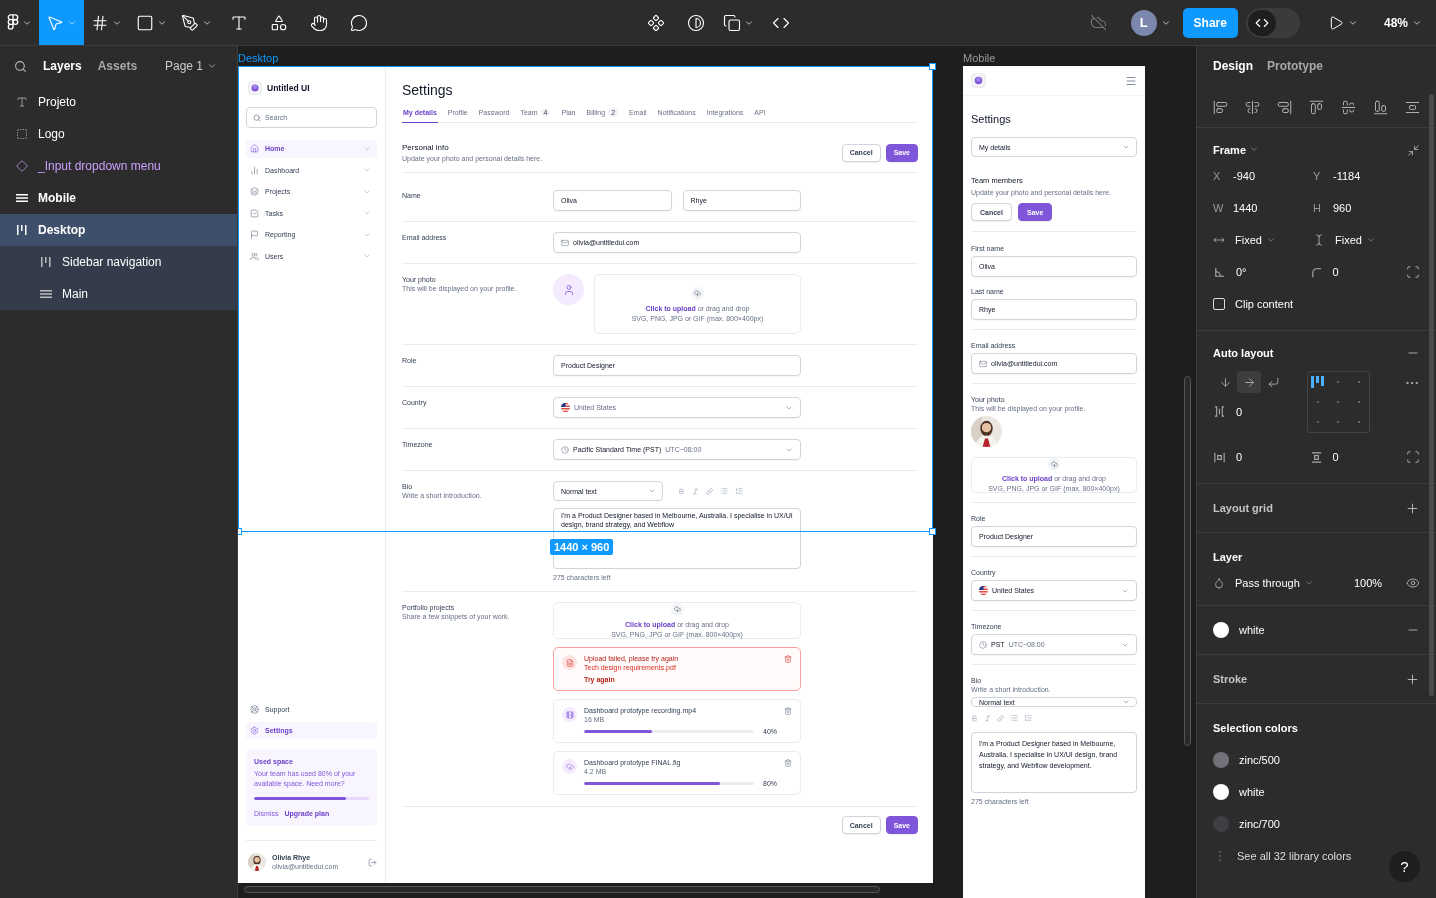  What do you see at coordinates (1413, 150) in the screenshot?
I see `collapse-icon` at bounding box center [1413, 150].